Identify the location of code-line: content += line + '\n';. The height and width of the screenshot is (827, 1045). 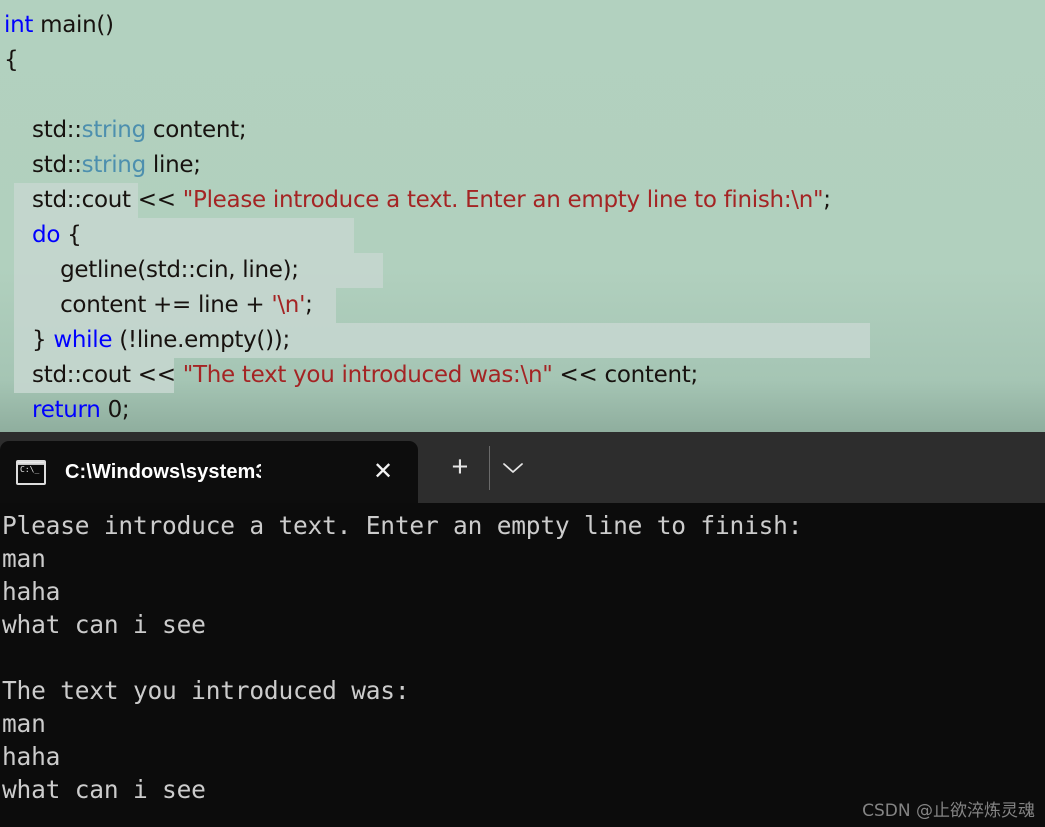
(156, 305).